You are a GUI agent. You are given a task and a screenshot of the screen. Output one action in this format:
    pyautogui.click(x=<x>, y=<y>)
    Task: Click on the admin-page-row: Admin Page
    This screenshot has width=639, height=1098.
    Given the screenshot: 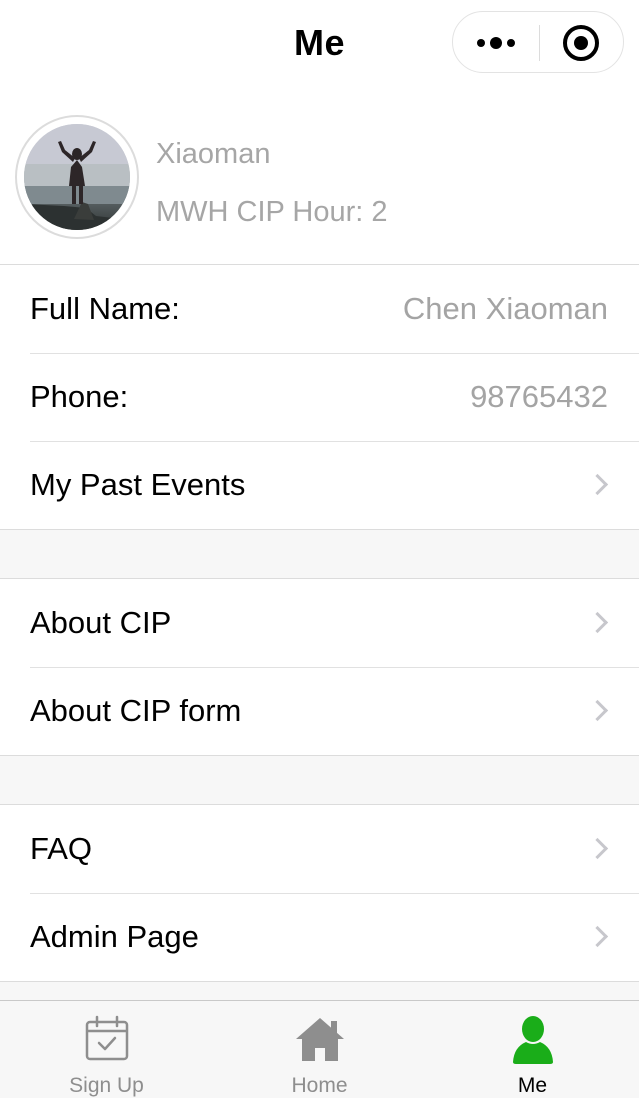 What is the action you would take?
    pyautogui.click(x=319, y=937)
    